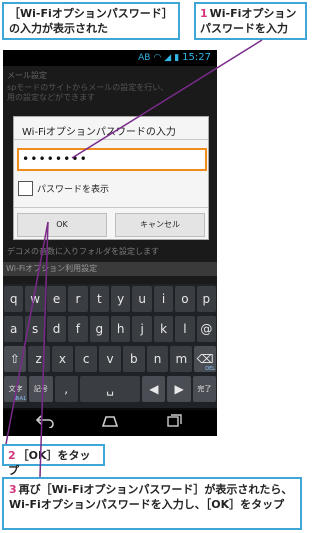 Image resolution: width=320 pixels, height=533 pixels. What do you see at coordinates (14, 329) in the screenshot?
I see `key-a: a` at bounding box center [14, 329].